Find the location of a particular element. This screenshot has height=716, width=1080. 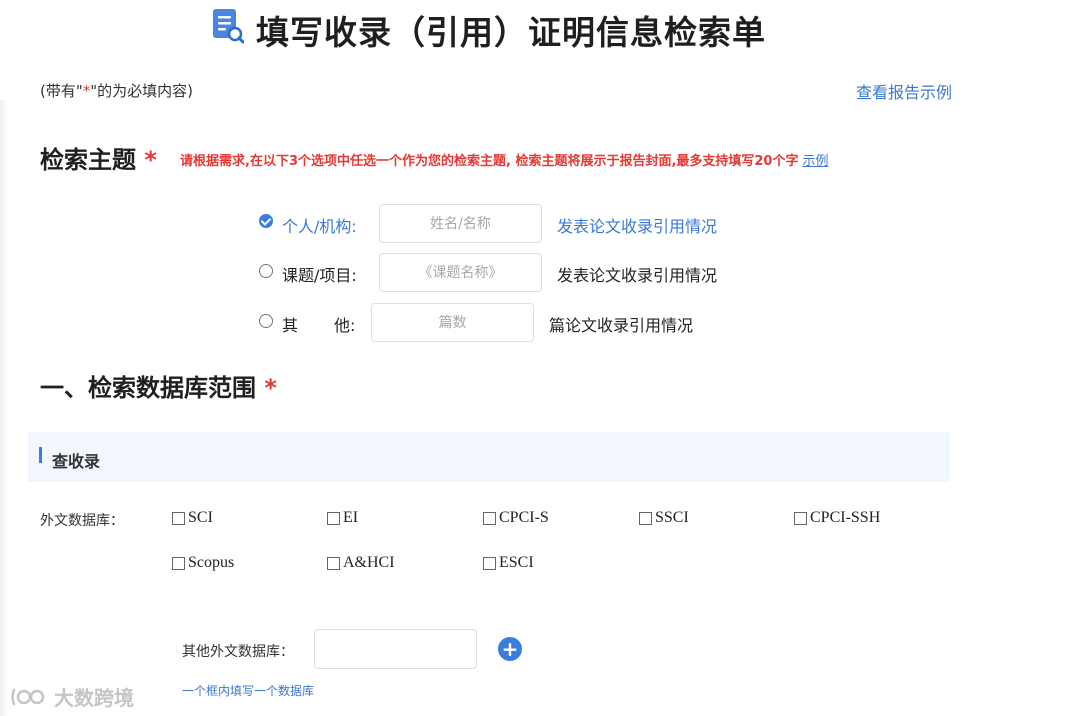

subsection-title: 查收录 is located at coordinates (76, 461).